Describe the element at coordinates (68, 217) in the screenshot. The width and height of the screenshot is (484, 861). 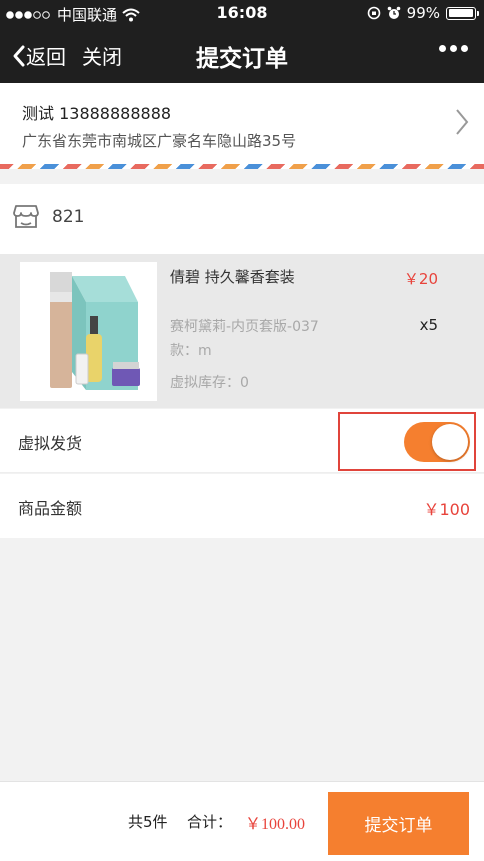
I see `shop-name: 821` at that location.